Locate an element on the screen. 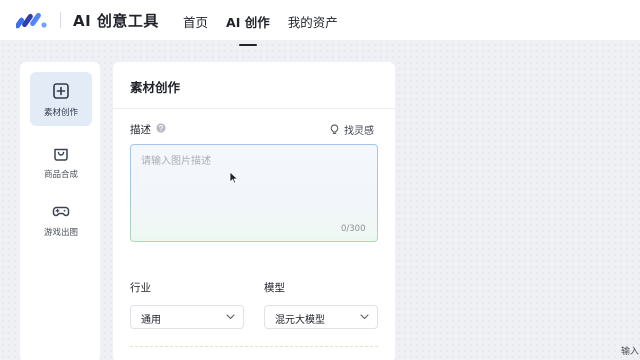  sidebar-item-label: 素材创作 is located at coordinates (60, 113).